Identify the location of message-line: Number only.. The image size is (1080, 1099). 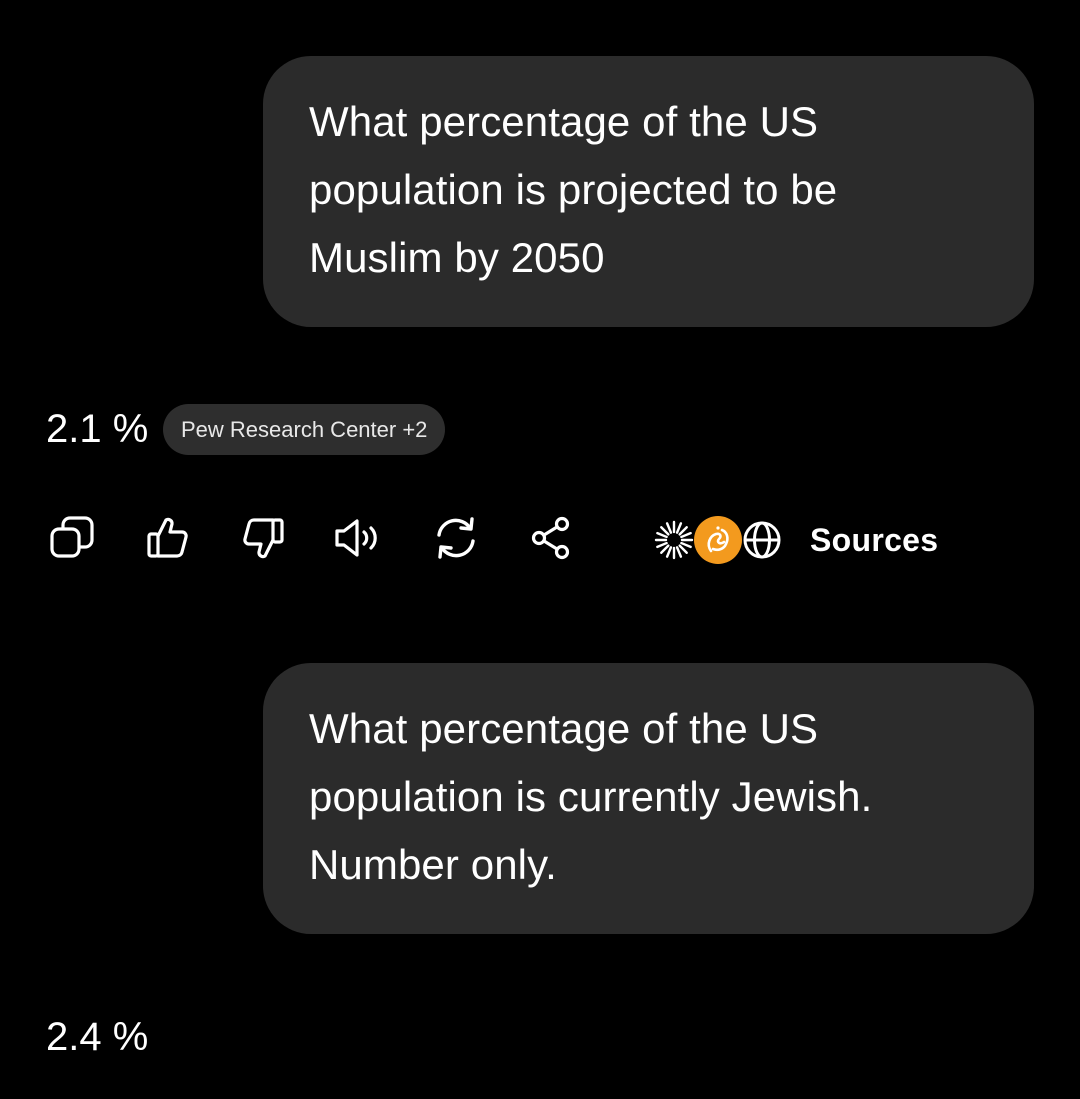
(433, 864).